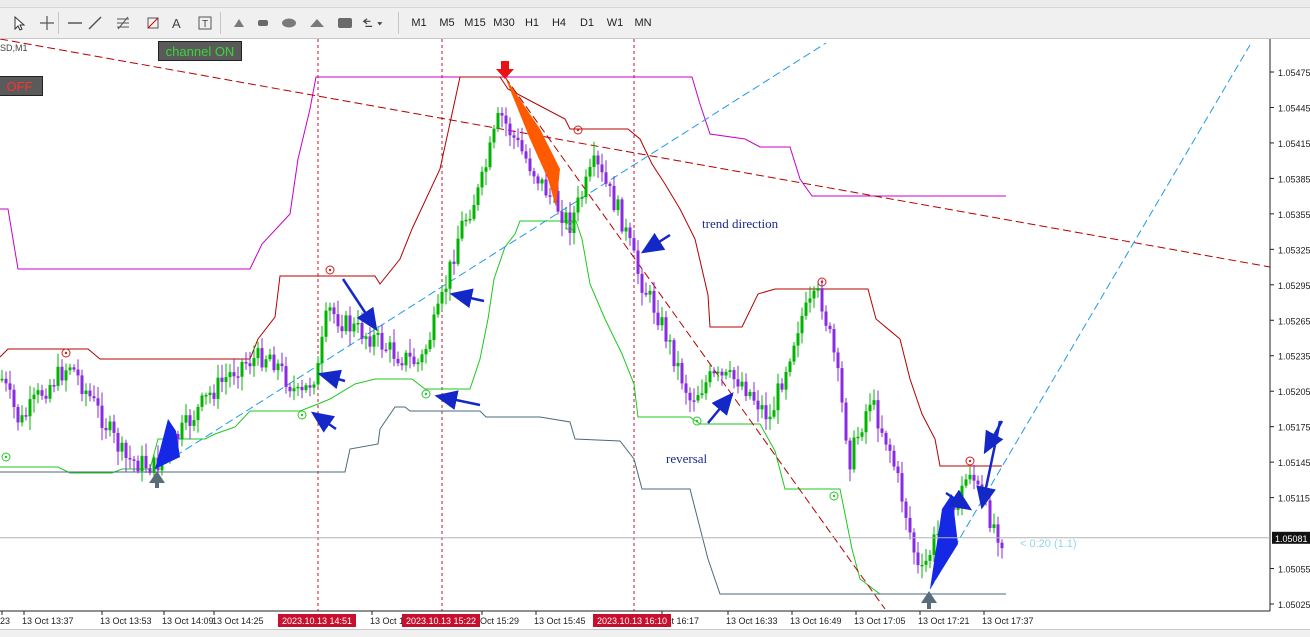  Describe the element at coordinates (200, 51) in the screenshot. I see `channel-toggle-button: channel ON` at that location.